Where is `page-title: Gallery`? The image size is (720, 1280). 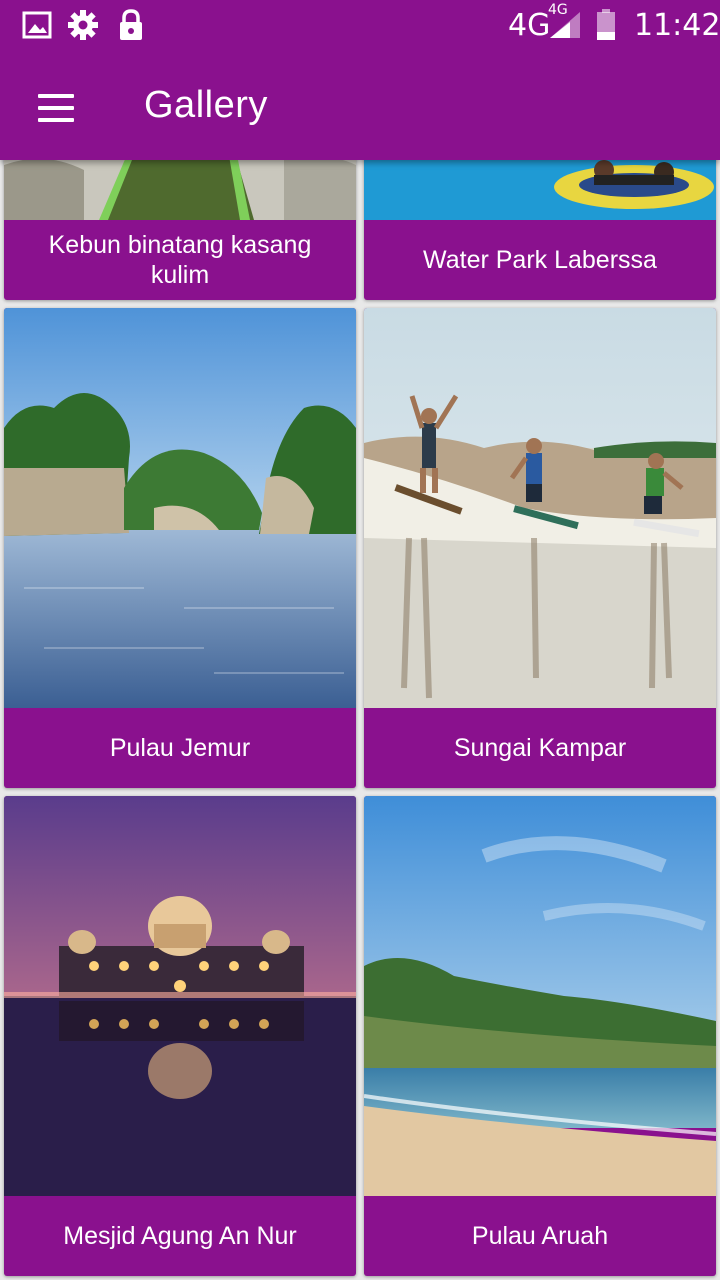 page-title: Gallery is located at coordinates (206, 105).